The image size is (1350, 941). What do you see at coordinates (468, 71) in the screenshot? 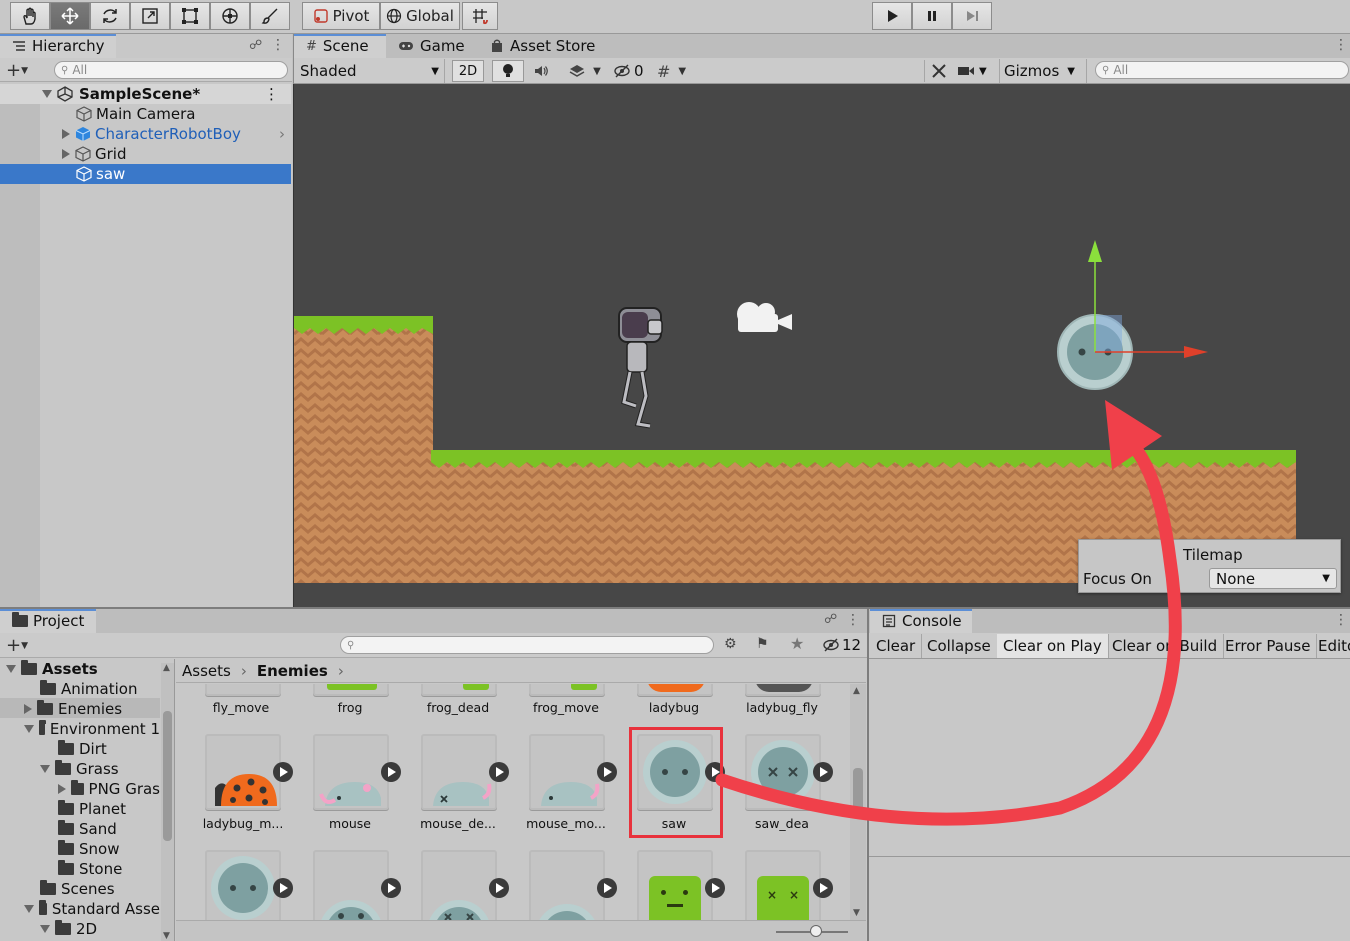
I see `2d-mode-toggle: 2D` at bounding box center [468, 71].